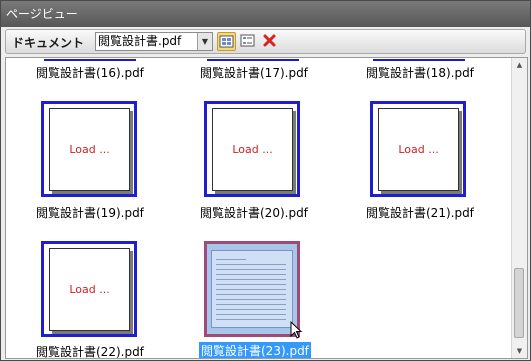 The height and width of the screenshot is (361, 531). I want to click on page-caption: 閲覧設計書(17).pdf, so click(254, 72).